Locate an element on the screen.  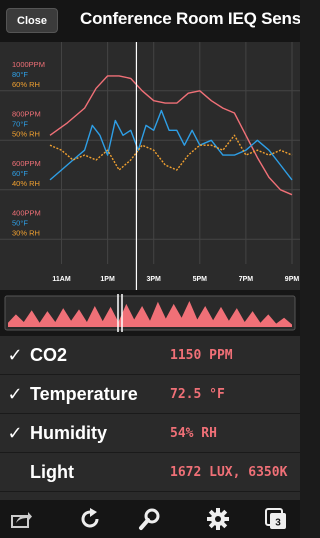
metric-label: Humidity is located at coordinates (69, 432).